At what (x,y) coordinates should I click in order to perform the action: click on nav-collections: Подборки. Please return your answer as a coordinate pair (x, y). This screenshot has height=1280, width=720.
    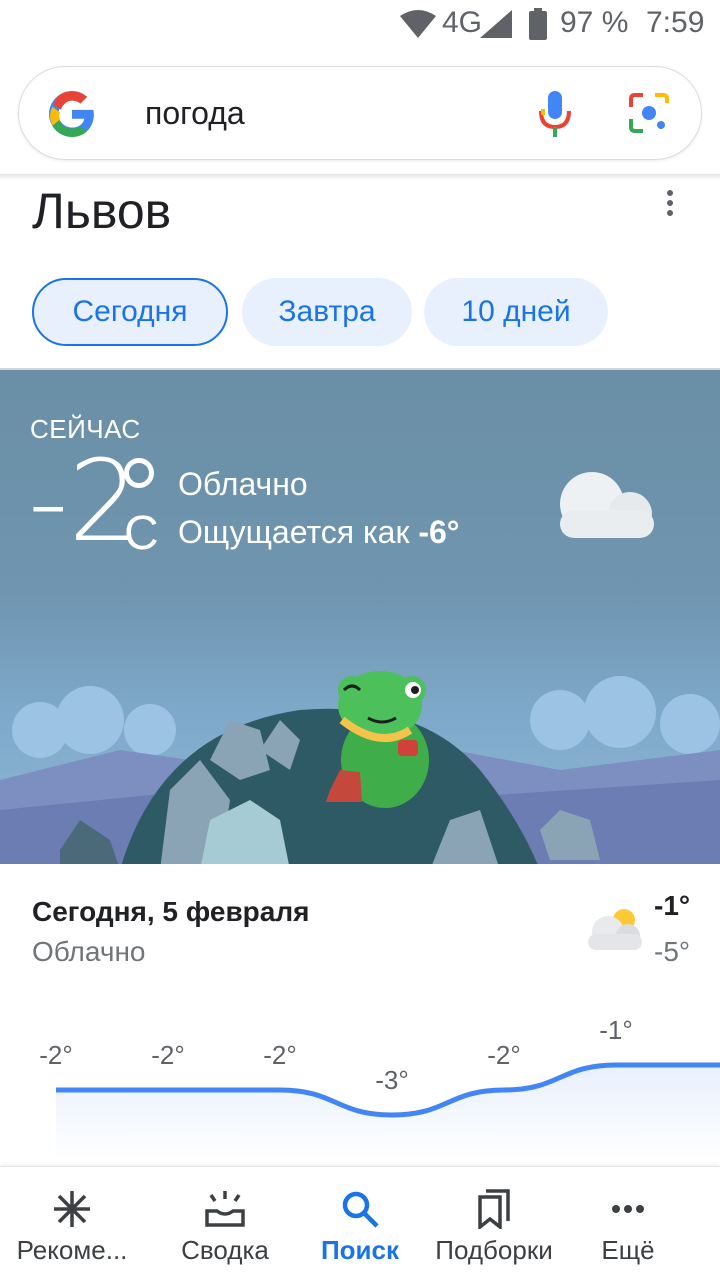
    Looking at the image, I should click on (494, 1223).